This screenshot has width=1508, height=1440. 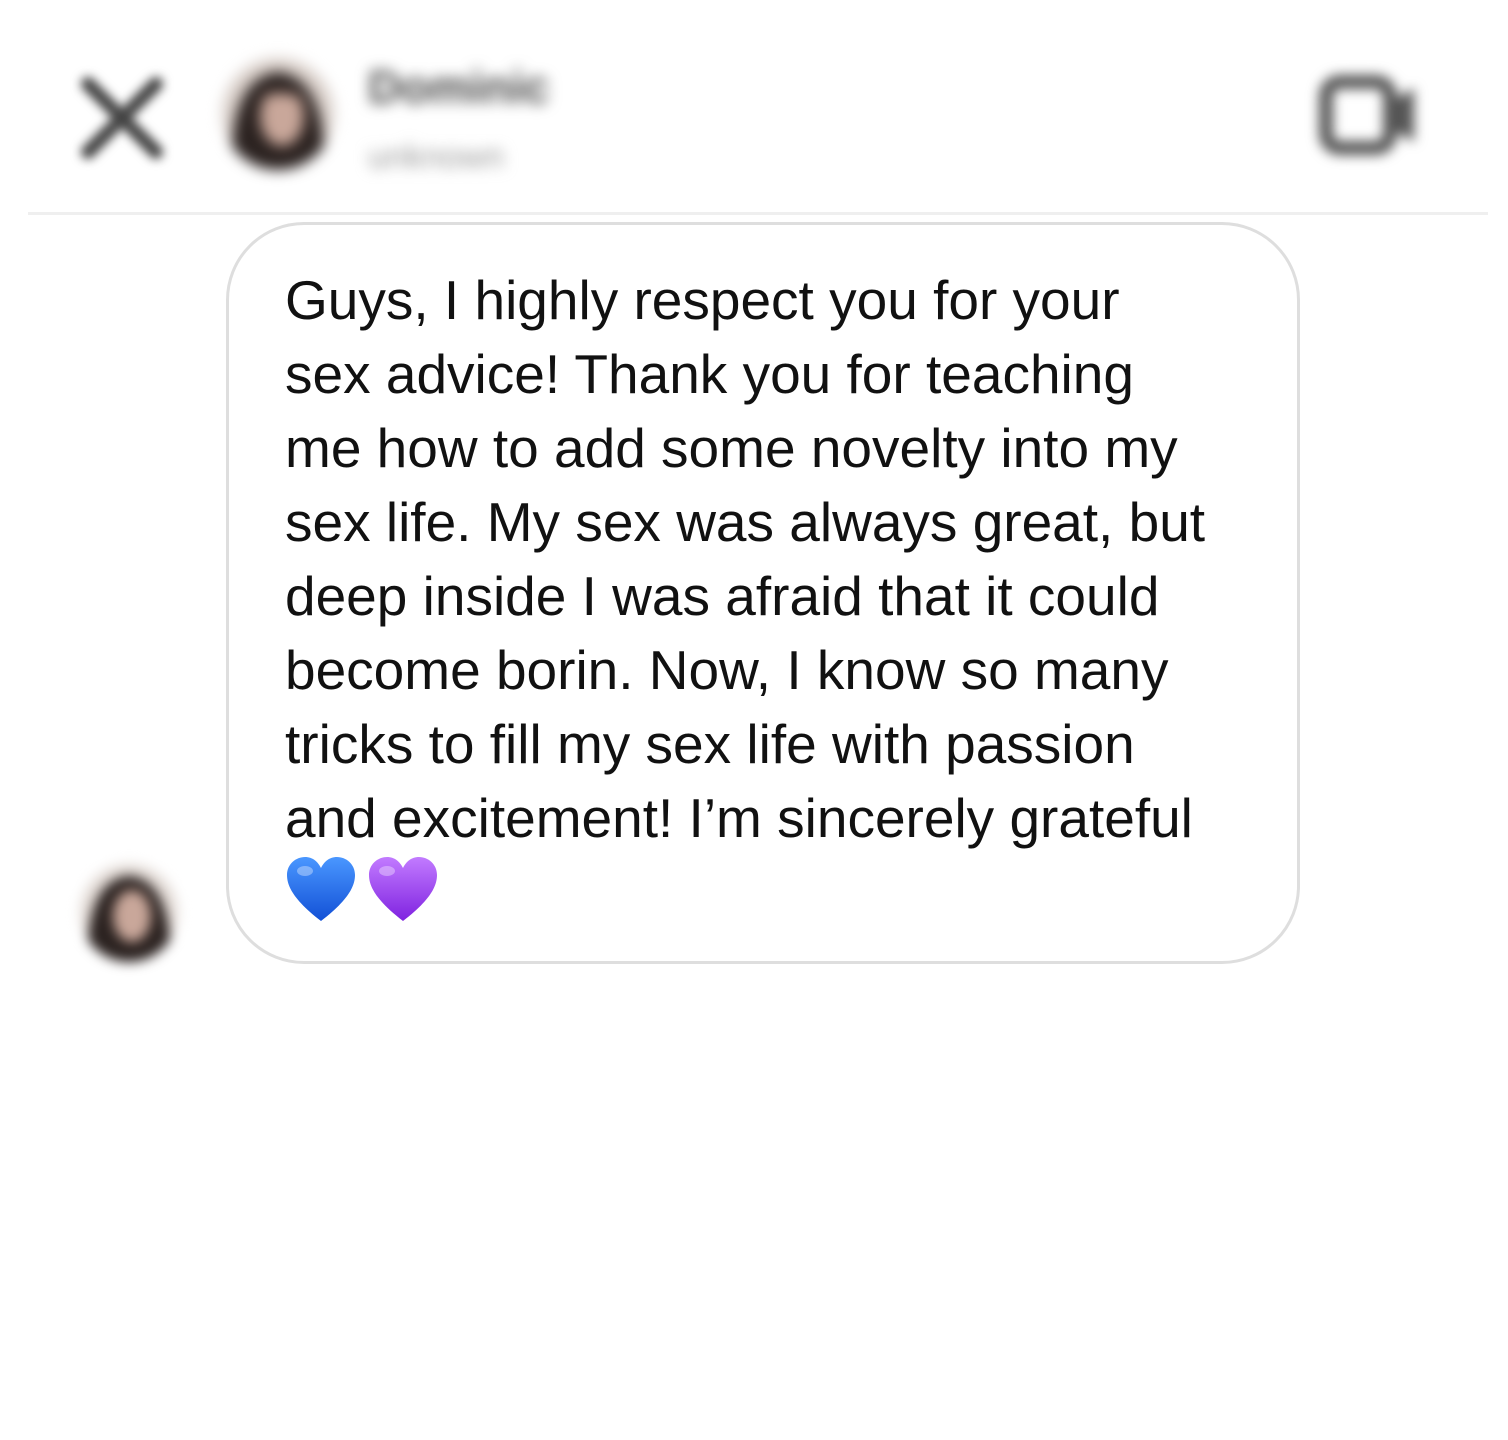 I want to click on close-button, so click(x=122, y=118).